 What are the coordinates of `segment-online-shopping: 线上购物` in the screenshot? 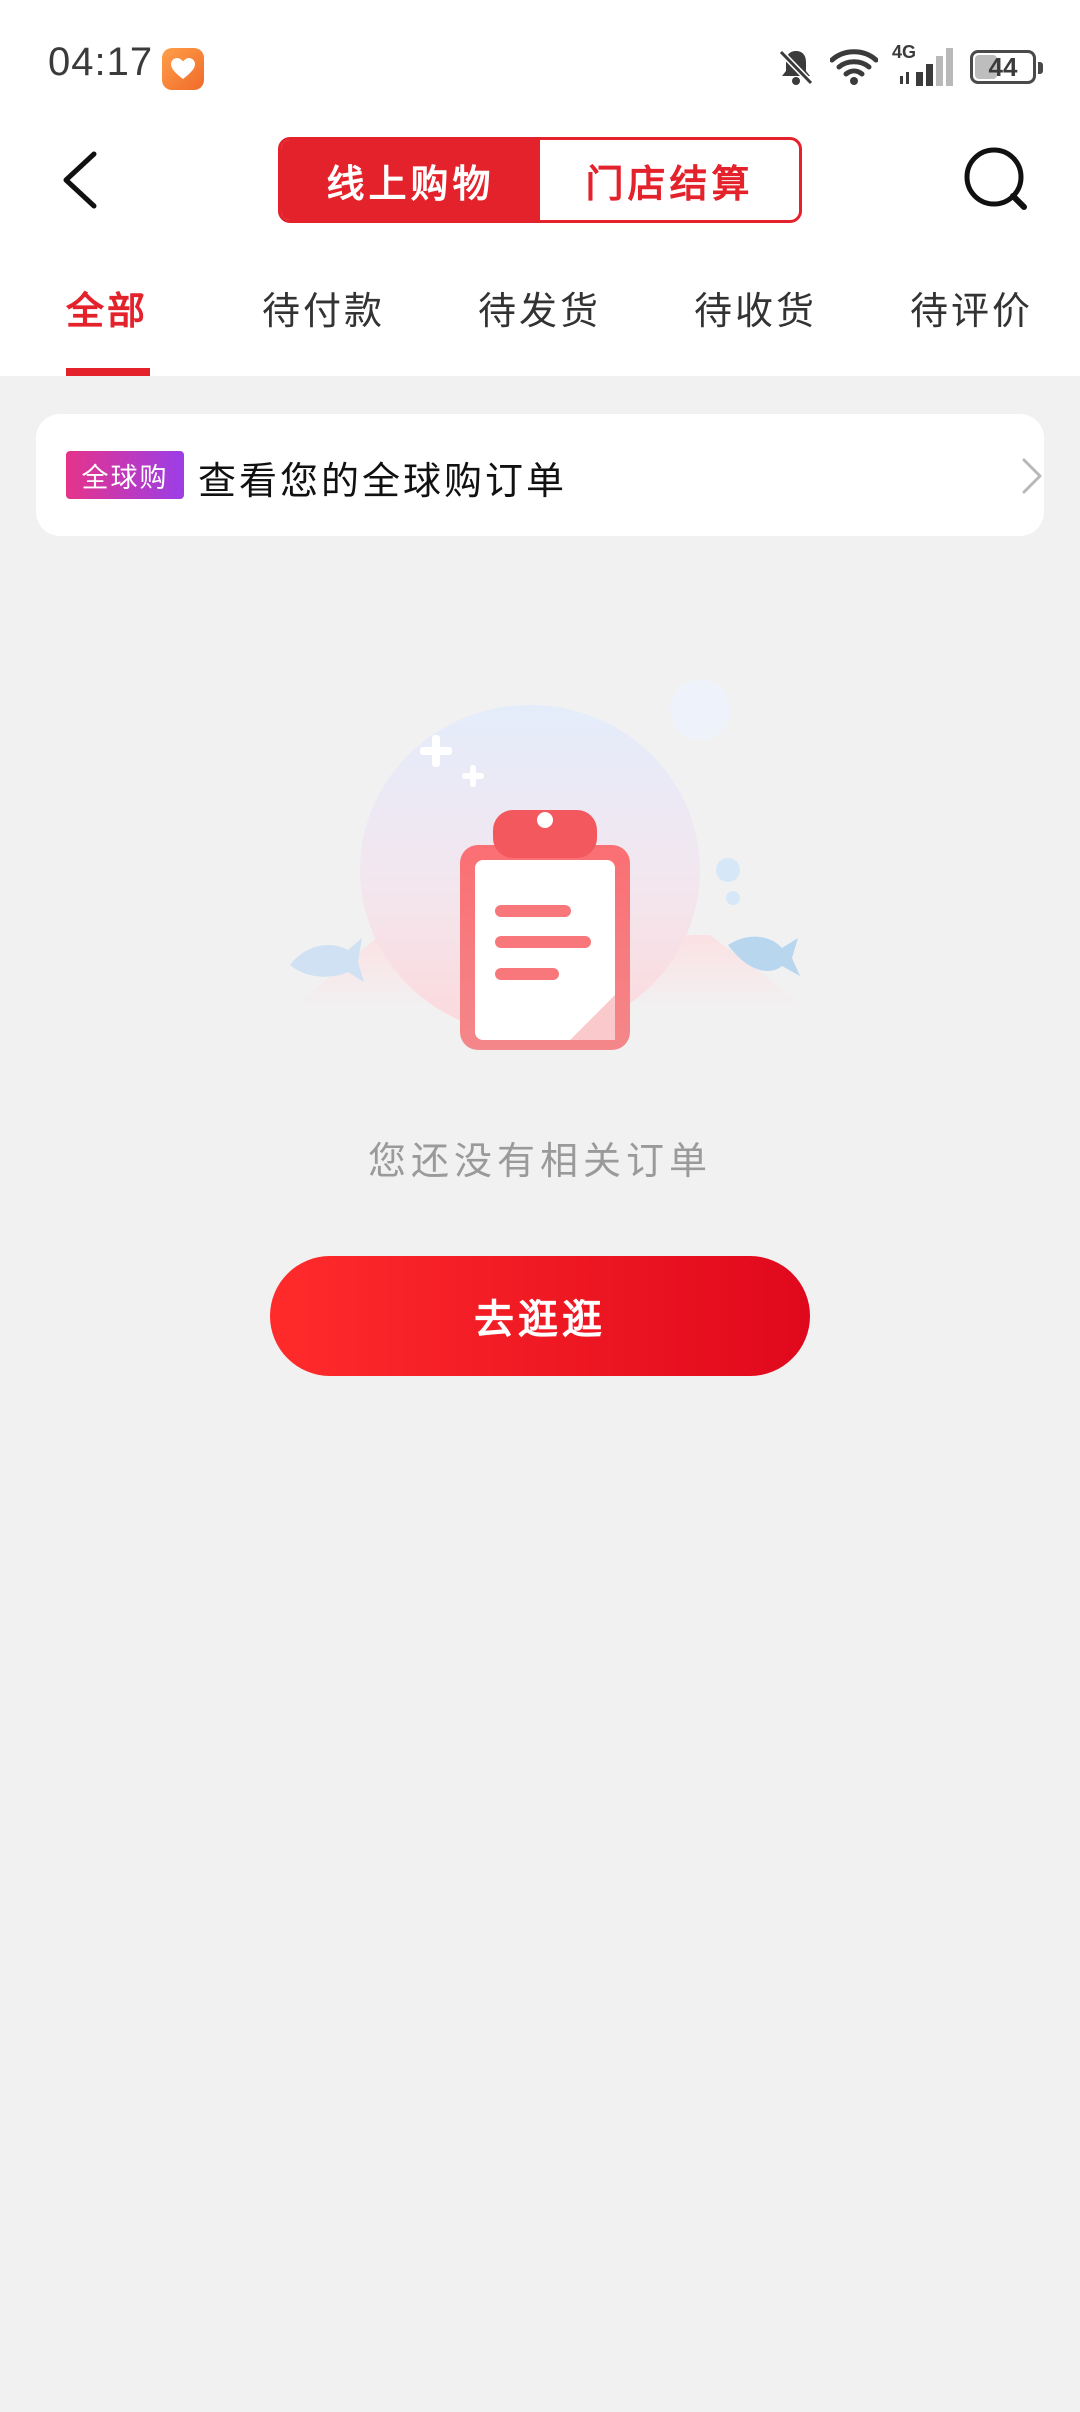 It's located at (410, 180).